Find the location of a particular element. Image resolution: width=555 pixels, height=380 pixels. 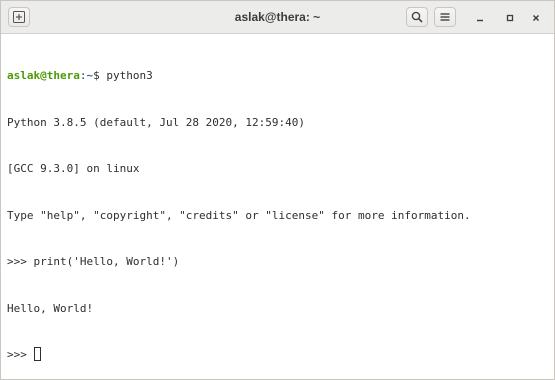

search-button is located at coordinates (417, 17).